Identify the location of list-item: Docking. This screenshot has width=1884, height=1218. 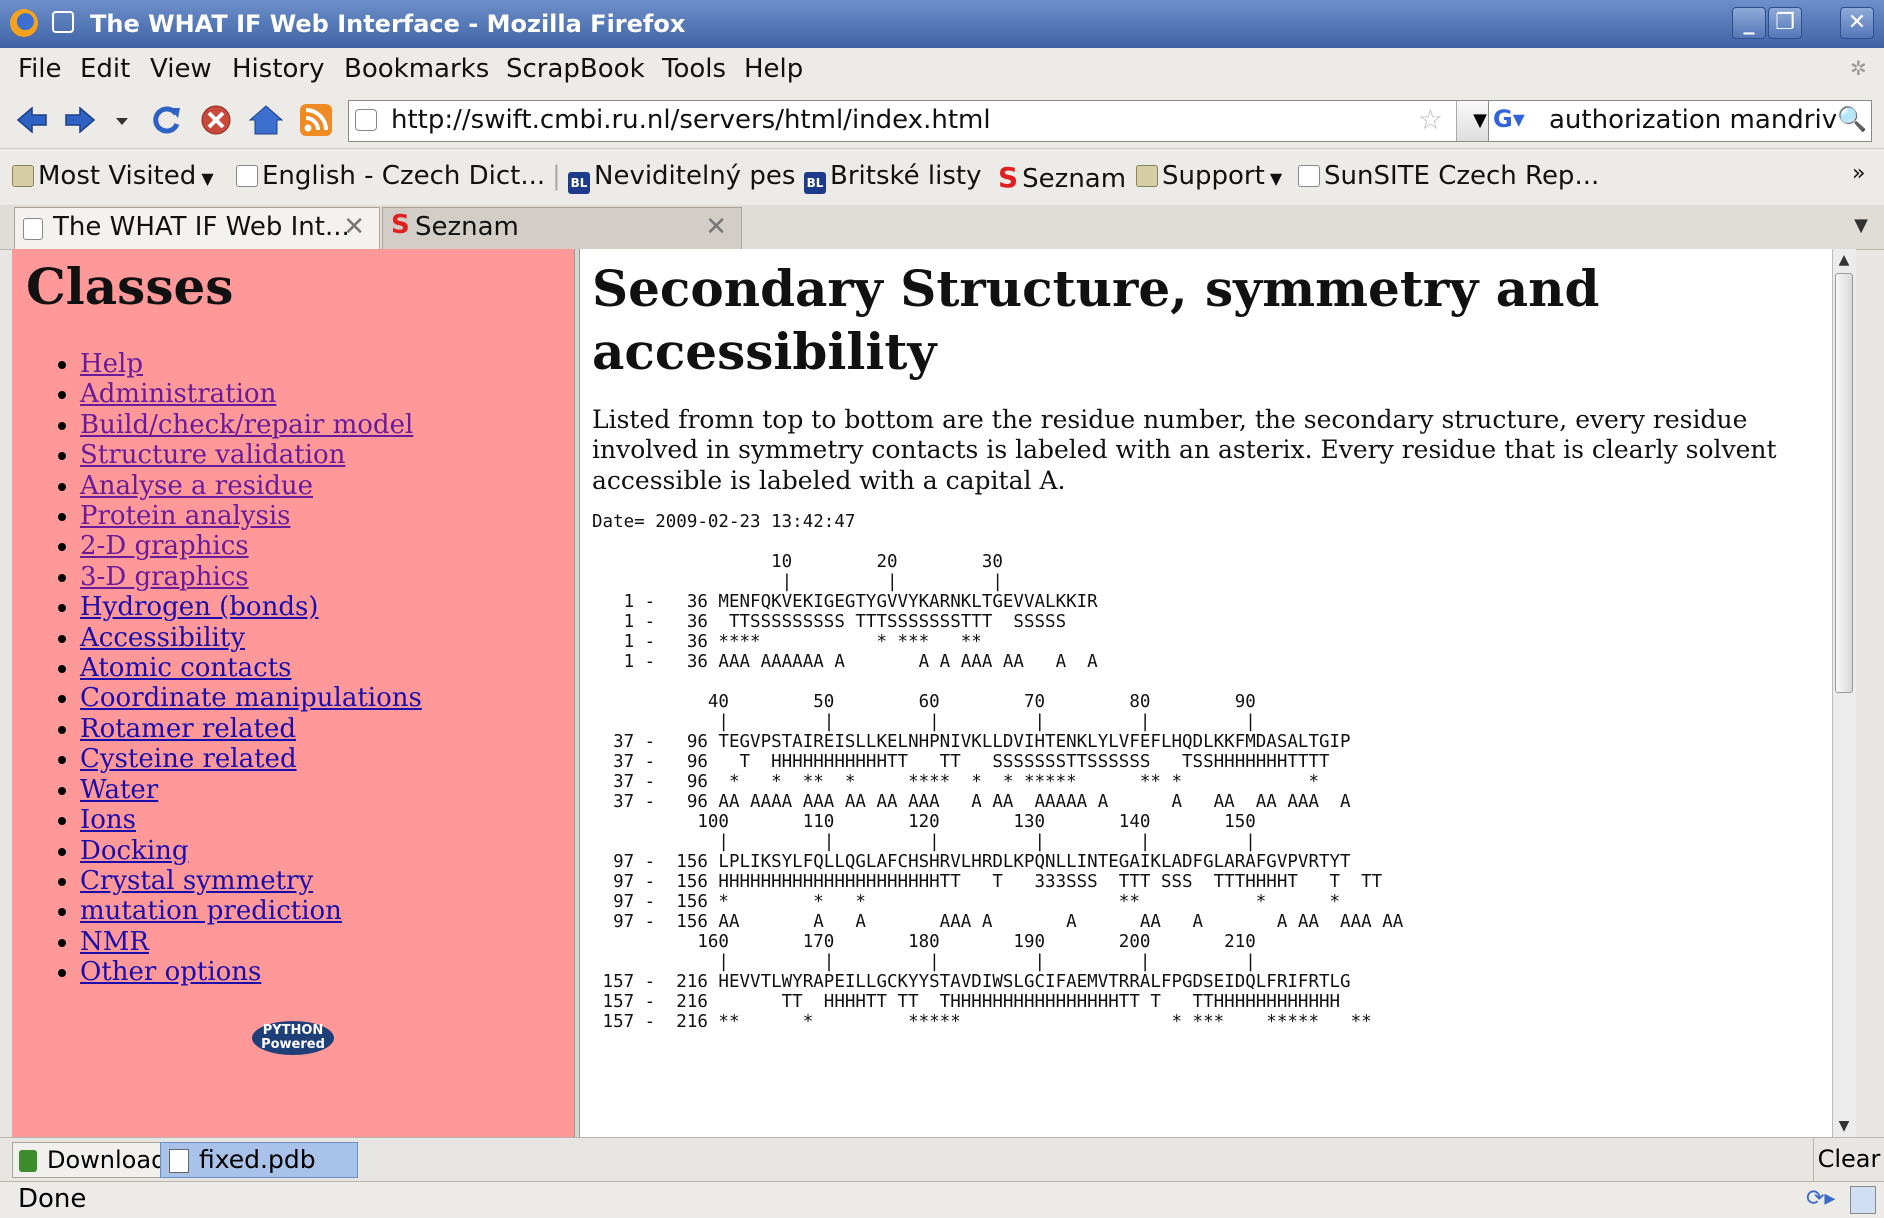
(251, 851).